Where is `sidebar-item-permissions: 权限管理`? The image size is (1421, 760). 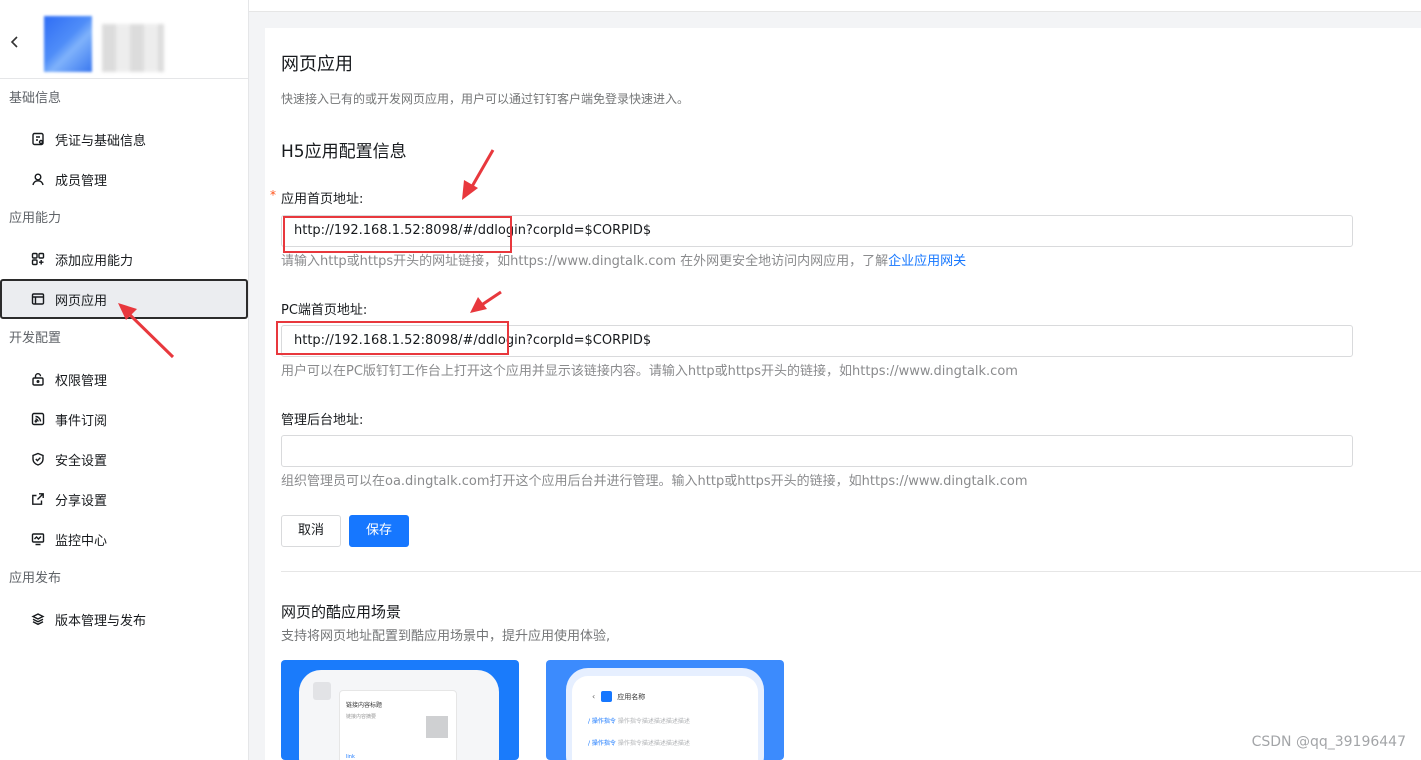
sidebar-item-permissions: 权限管理 is located at coordinates (124, 379).